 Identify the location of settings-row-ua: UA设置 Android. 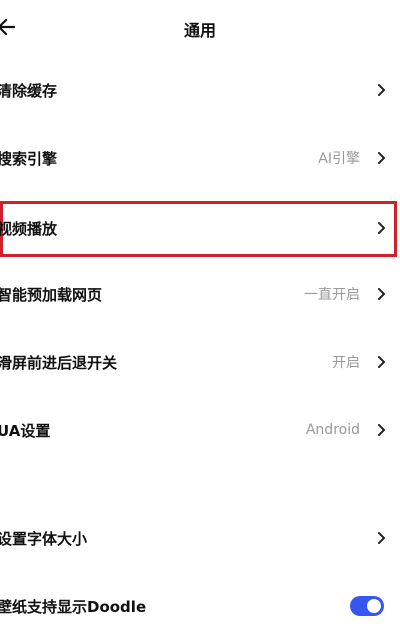
(200, 430).